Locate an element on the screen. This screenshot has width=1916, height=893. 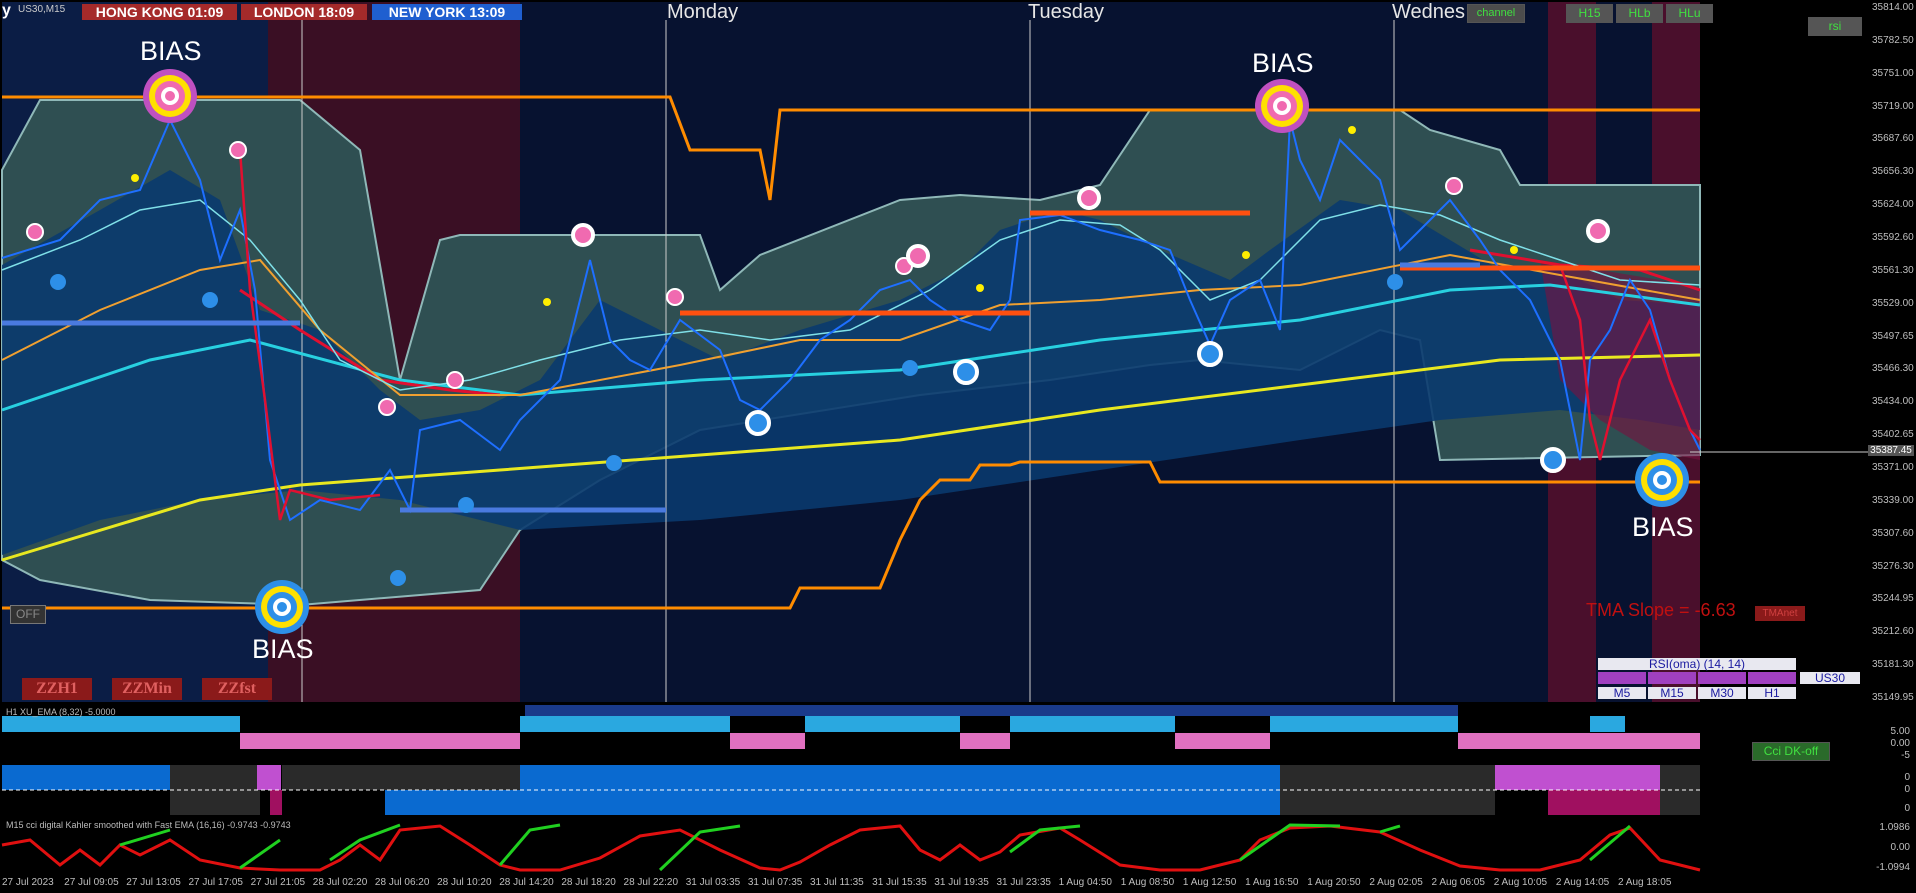
price-axis-tick: 35244.95 is located at coordinates (1893, 599).